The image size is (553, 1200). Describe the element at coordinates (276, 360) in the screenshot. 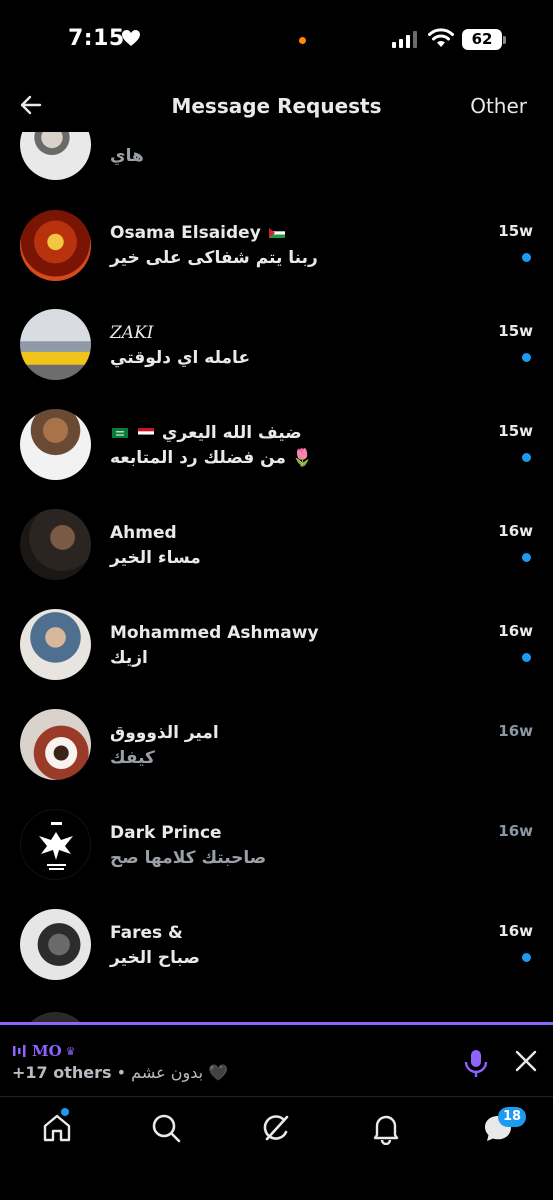

I see `list-item: 𝑍𝐴𝐾𝐼 عامله اي دلوقتي 15w` at that location.